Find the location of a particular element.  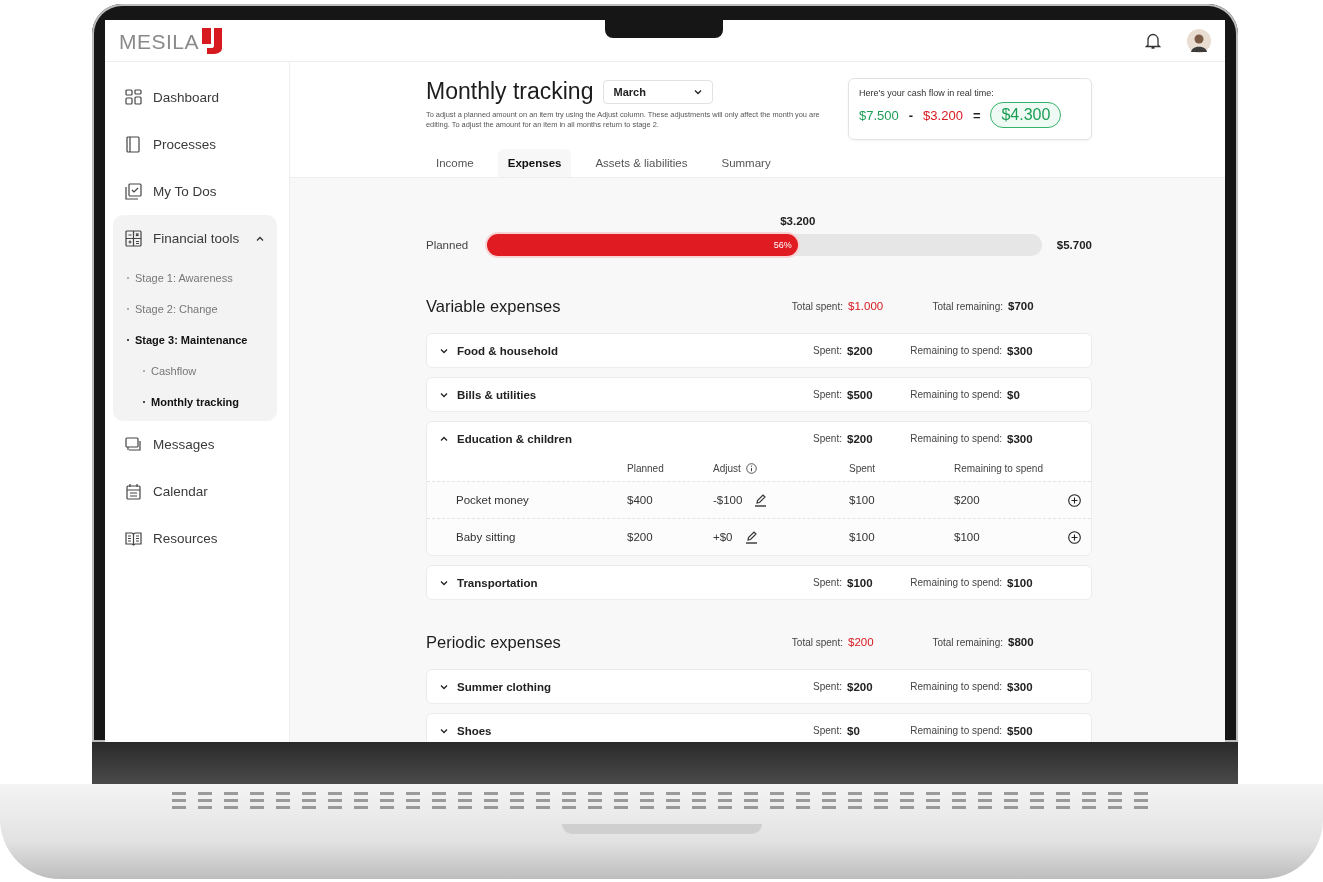

dashboard-icon is located at coordinates (133, 97).